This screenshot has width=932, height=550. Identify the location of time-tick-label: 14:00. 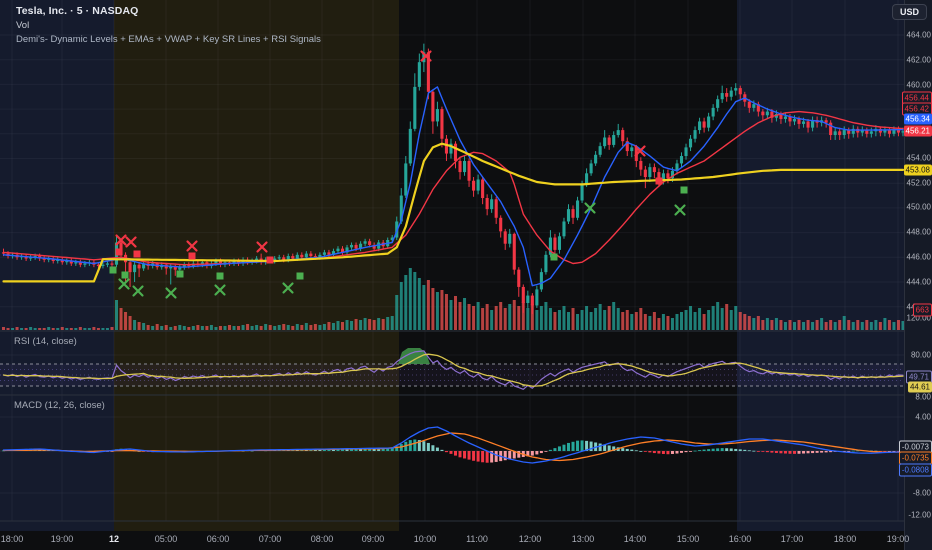
(635, 539).